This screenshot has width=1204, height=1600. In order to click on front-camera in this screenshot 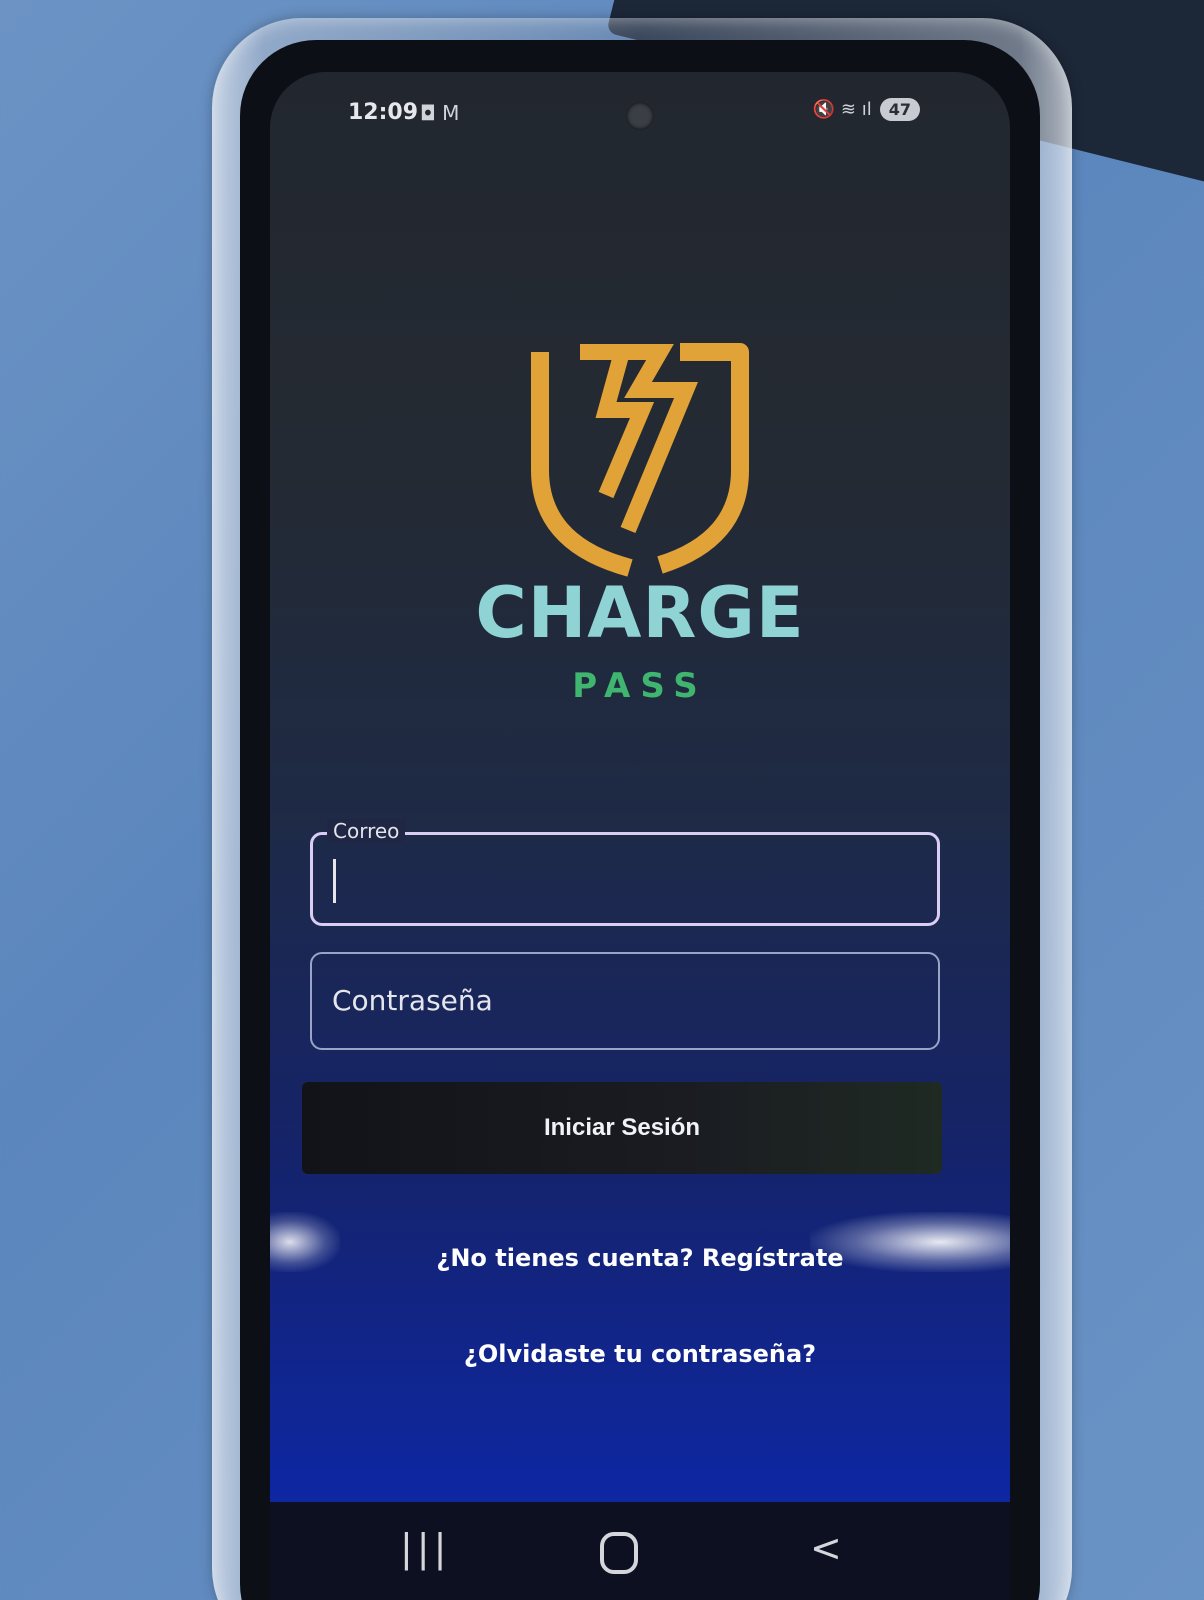, I will do `click(640, 116)`.